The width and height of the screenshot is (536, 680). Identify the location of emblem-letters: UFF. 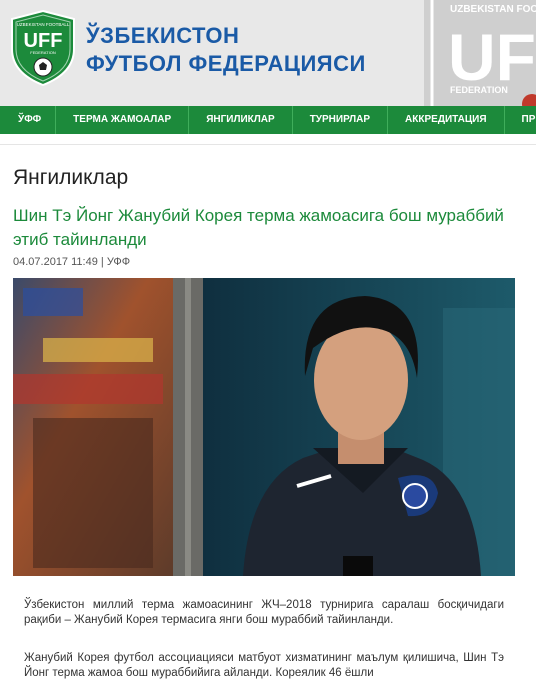
(492, 57).